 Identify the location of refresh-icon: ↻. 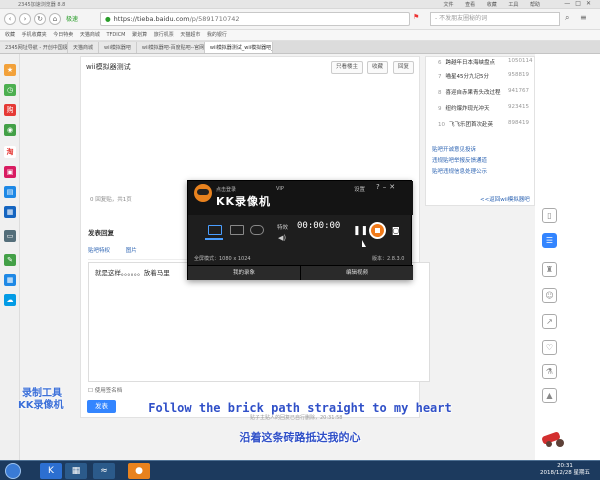
(40, 19).